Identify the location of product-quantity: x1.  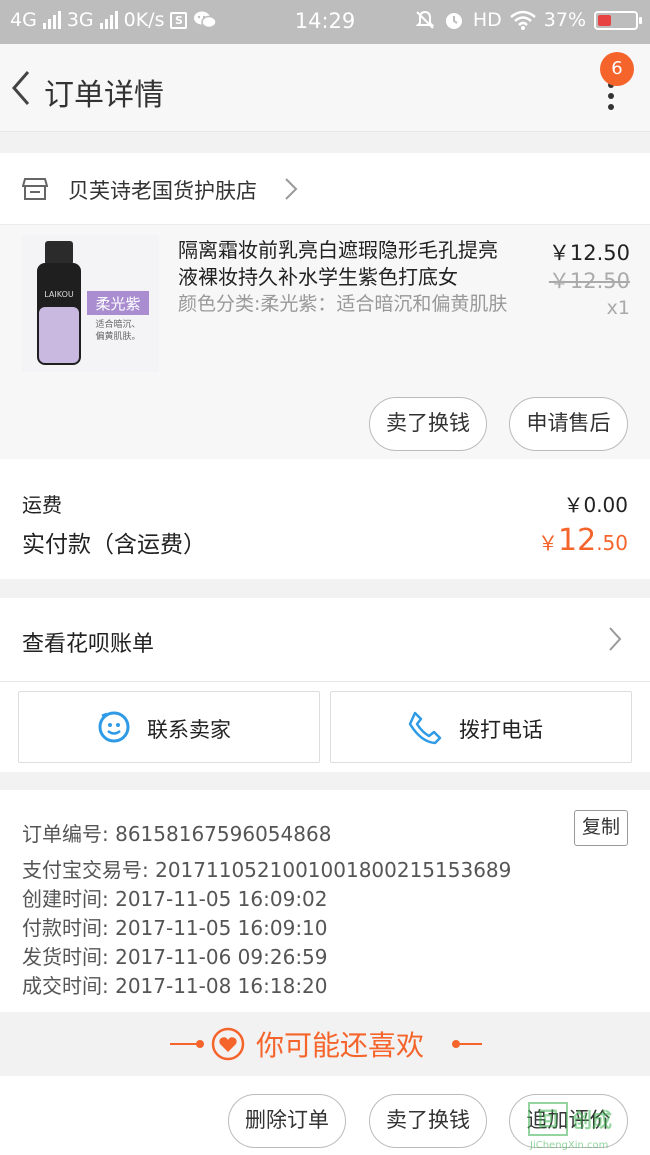
(618, 308).